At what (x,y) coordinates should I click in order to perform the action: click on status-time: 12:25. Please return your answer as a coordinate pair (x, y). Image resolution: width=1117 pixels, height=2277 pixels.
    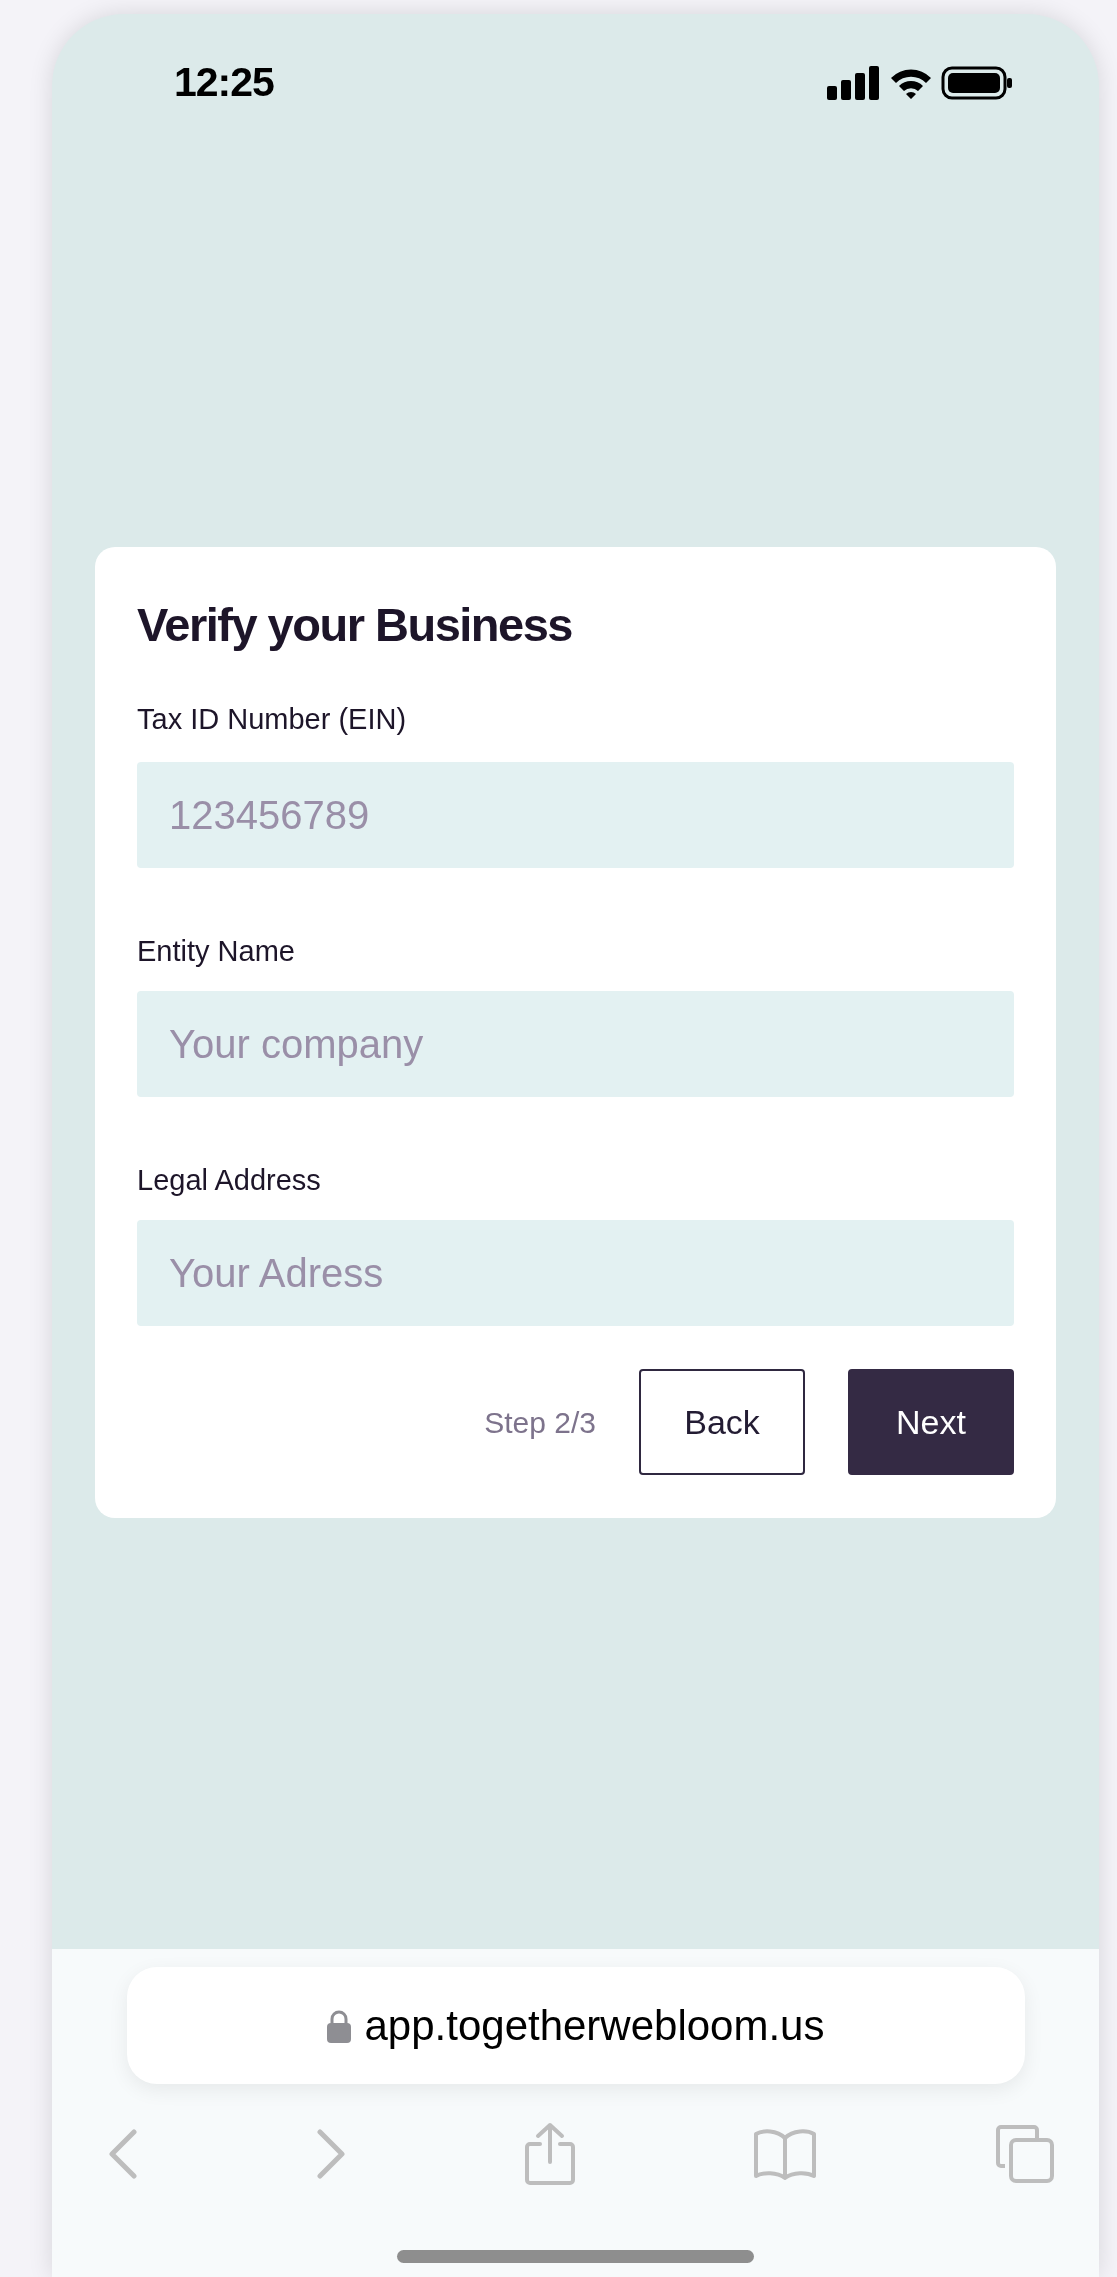
    Looking at the image, I should click on (224, 83).